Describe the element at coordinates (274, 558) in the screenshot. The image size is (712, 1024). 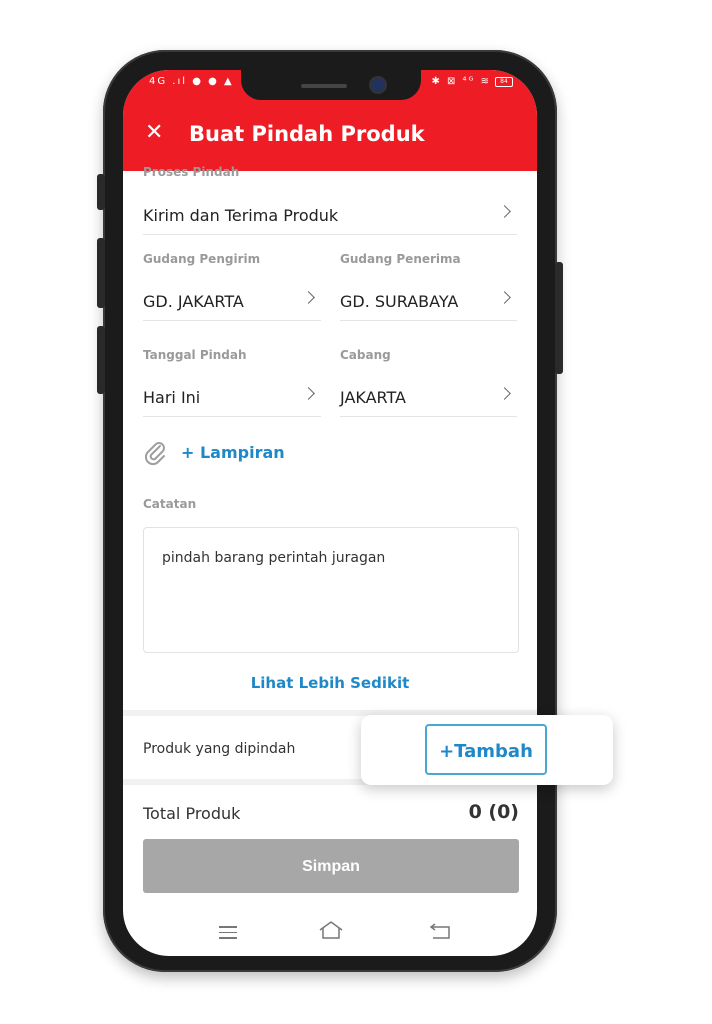
I see `notes-text: pindah barang perintah juragan` at that location.